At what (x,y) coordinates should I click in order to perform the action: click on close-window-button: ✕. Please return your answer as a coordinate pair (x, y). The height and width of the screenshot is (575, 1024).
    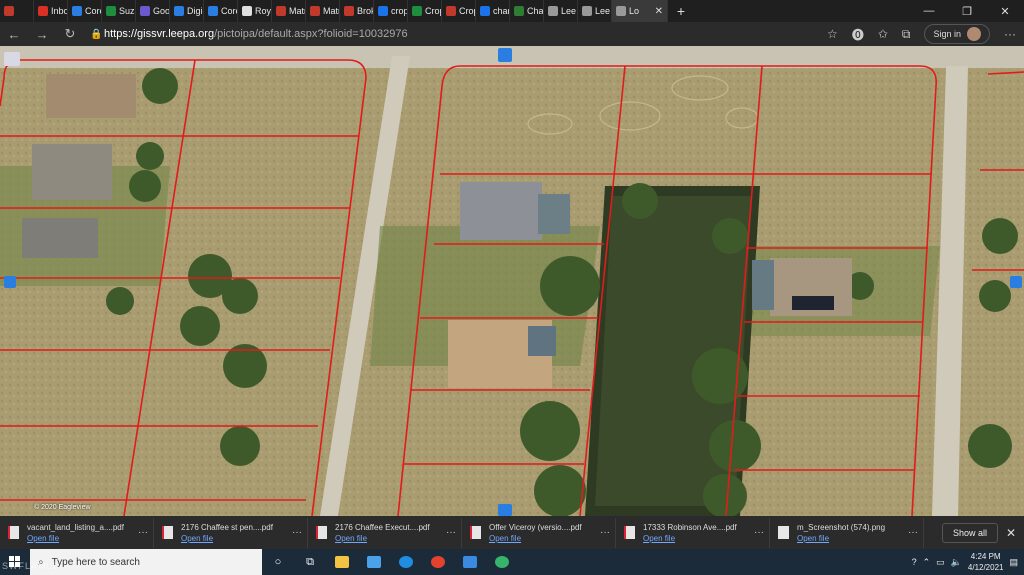
    Looking at the image, I should click on (1005, 11).